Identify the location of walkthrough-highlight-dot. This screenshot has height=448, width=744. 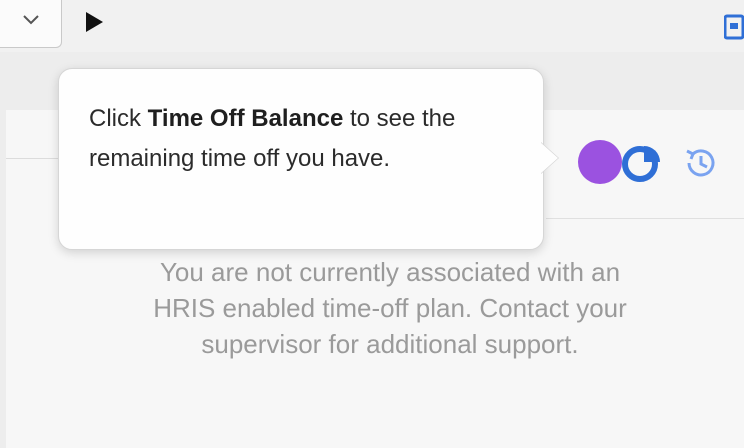
(600, 162).